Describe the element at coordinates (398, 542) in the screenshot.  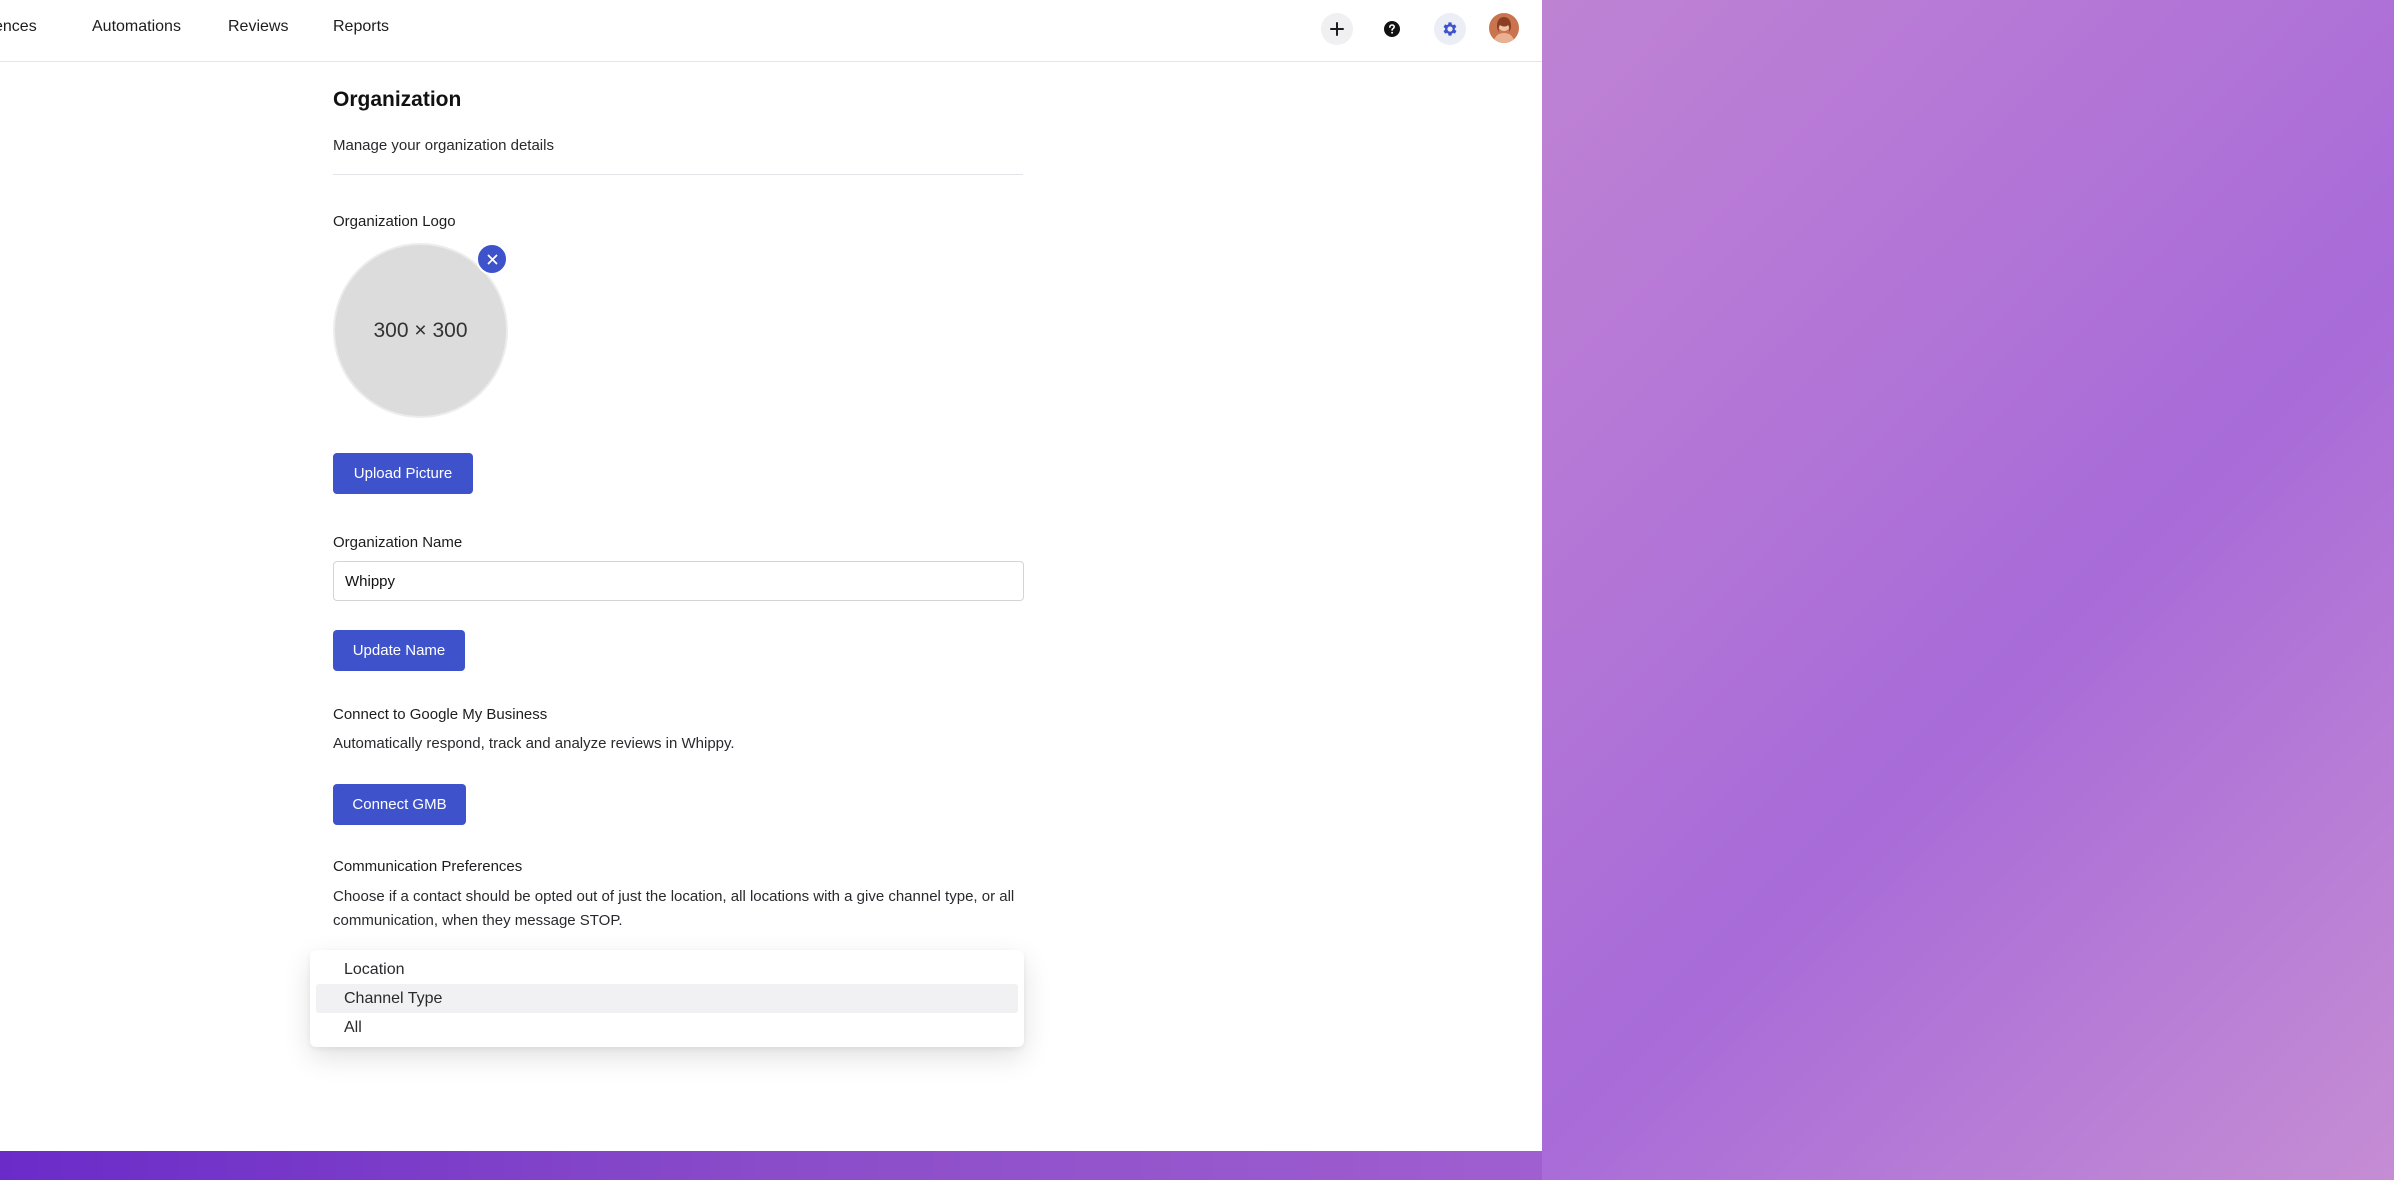
I see `organization-name-label: Organization Name` at that location.